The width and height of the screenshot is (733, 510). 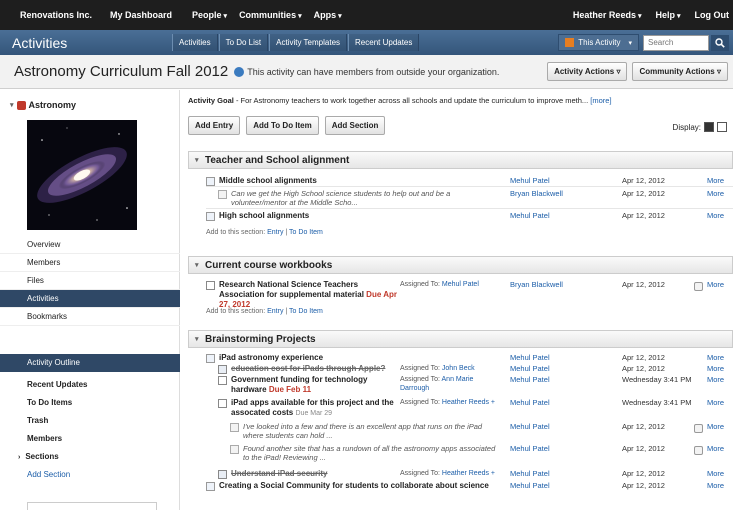 I want to click on people-menu: People ▾, so click(x=209, y=15).